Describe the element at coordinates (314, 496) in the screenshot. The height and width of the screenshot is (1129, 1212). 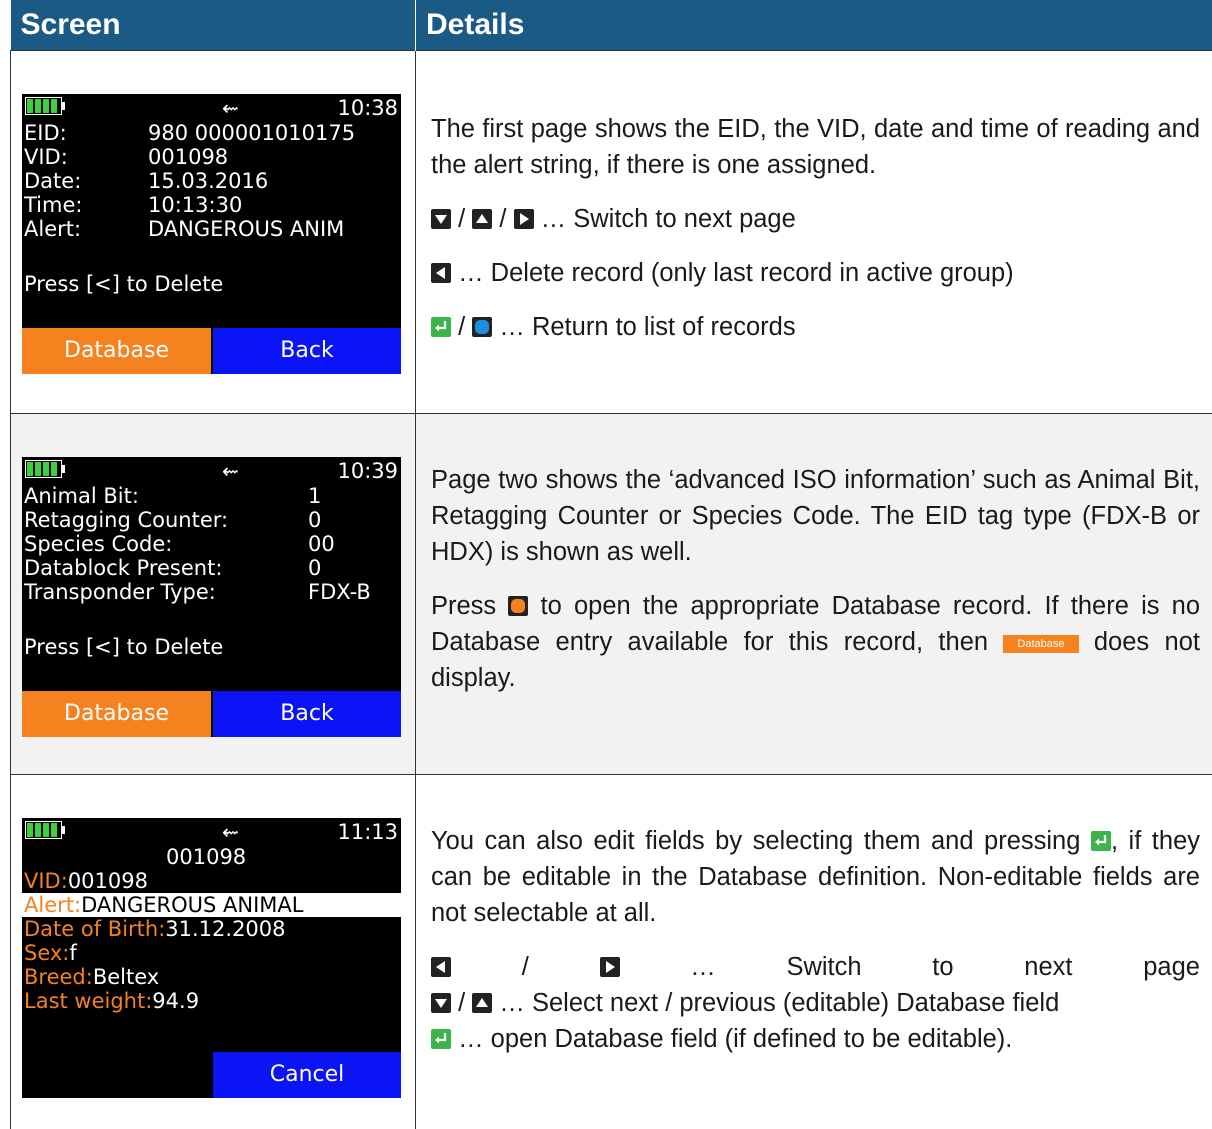
I see `value-animal-bit: 1` at that location.